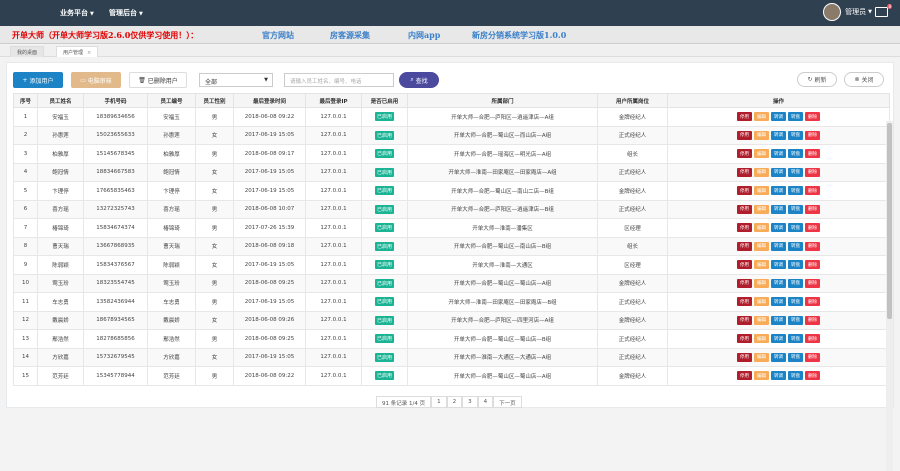  Describe the element at coordinates (350, 35) in the screenshot. I see `link-listing-collect: 房客源采集` at that location.